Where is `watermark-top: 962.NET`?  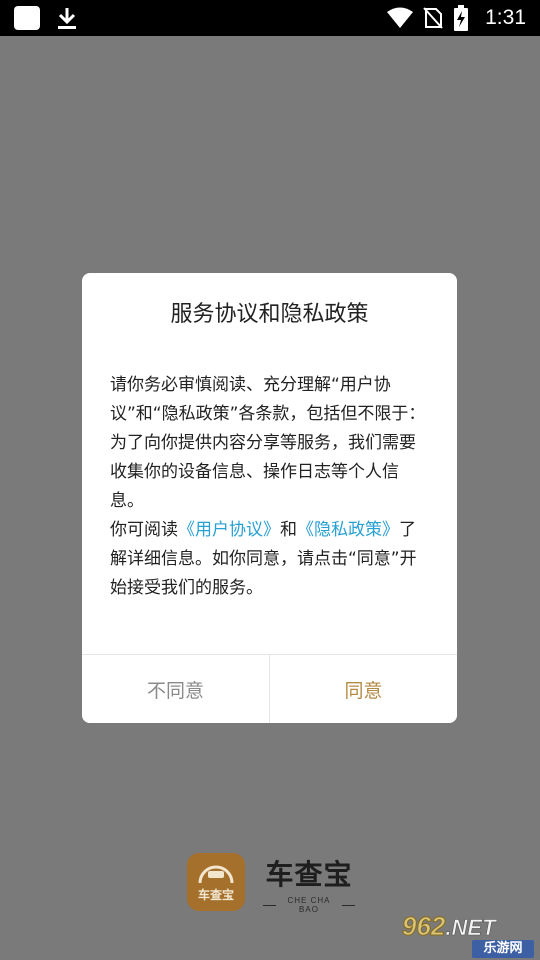 watermark-top: 962.NET is located at coordinates (468, 926).